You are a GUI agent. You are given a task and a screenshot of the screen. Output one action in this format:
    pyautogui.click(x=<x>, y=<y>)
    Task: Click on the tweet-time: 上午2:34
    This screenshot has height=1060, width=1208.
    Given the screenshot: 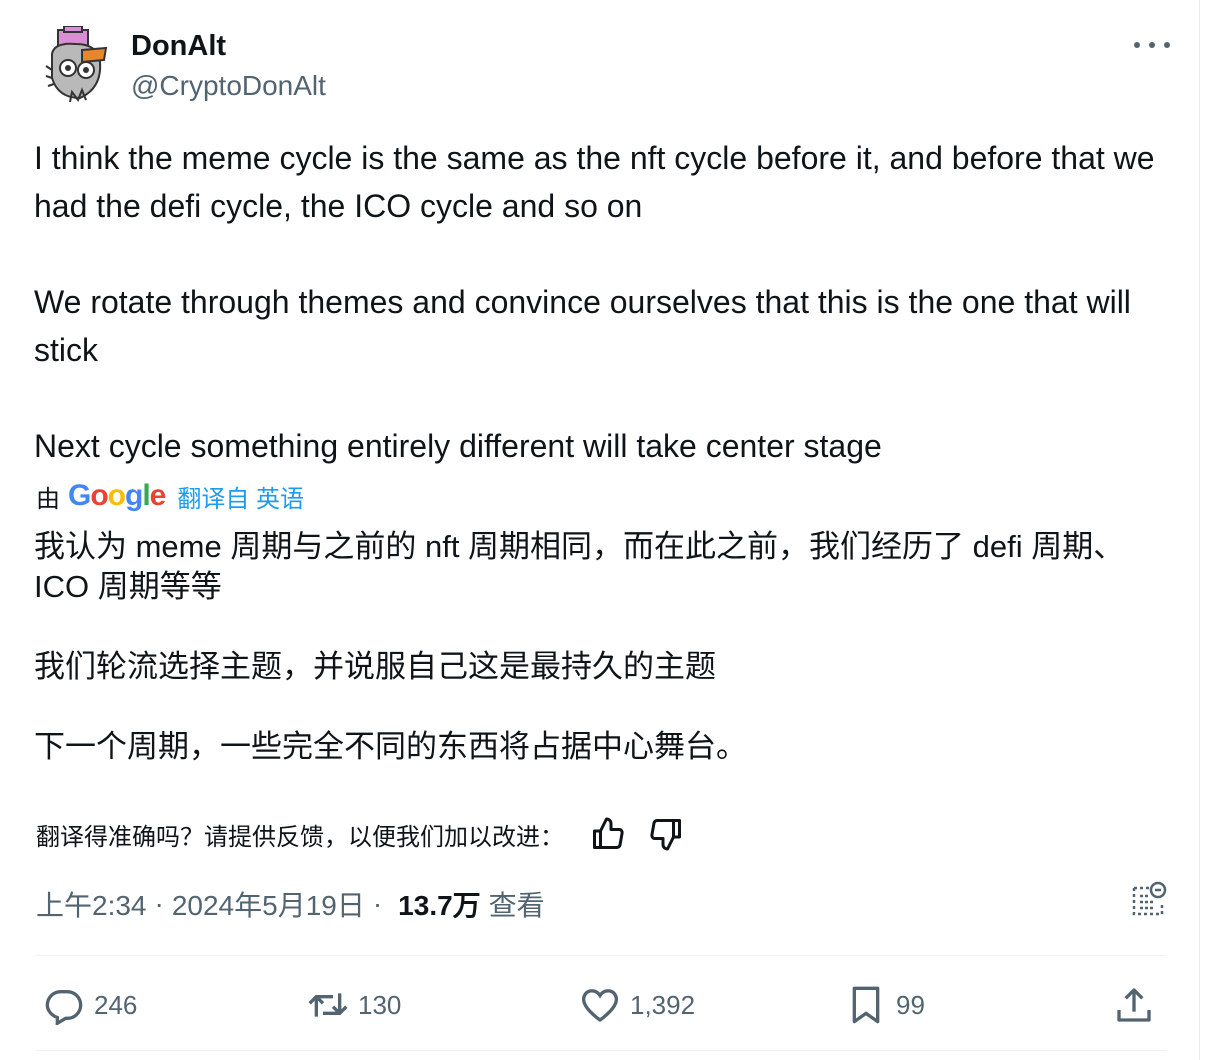 What is the action you would take?
    pyautogui.click(x=91, y=904)
    